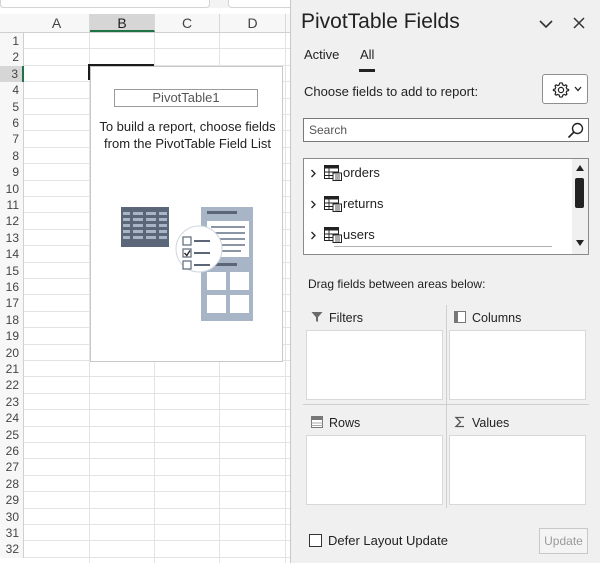 Image resolution: width=600 pixels, height=563 pixels. What do you see at coordinates (580, 168) in the screenshot?
I see `scroll-up-icon` at bounding box center [580, 168].